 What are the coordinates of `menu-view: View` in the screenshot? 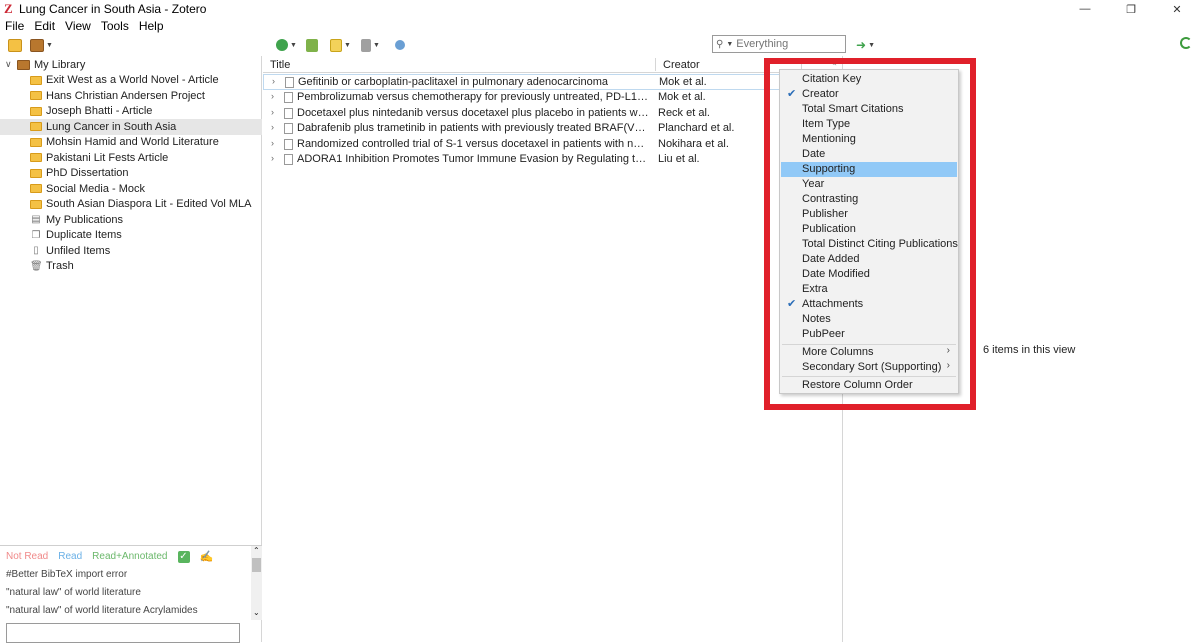 It's located at (78, 26).